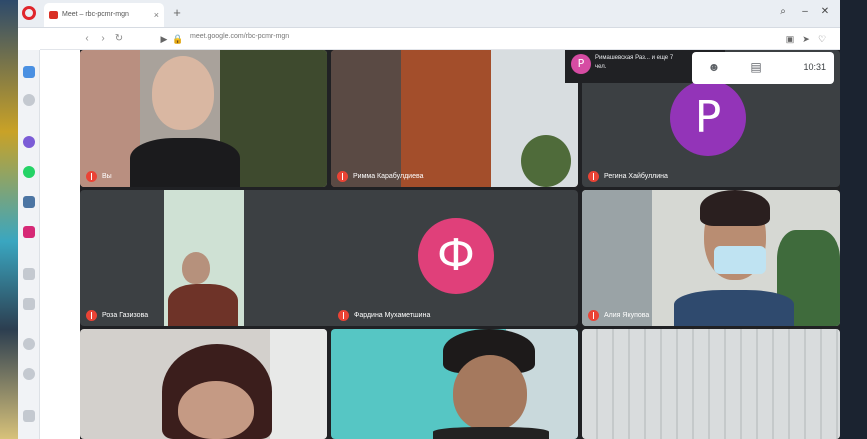  What do you see at coordinates (822, 39) in the screenshot?
I see `bookmark-heart-icon: ♡` at bounding box center [822, 39].